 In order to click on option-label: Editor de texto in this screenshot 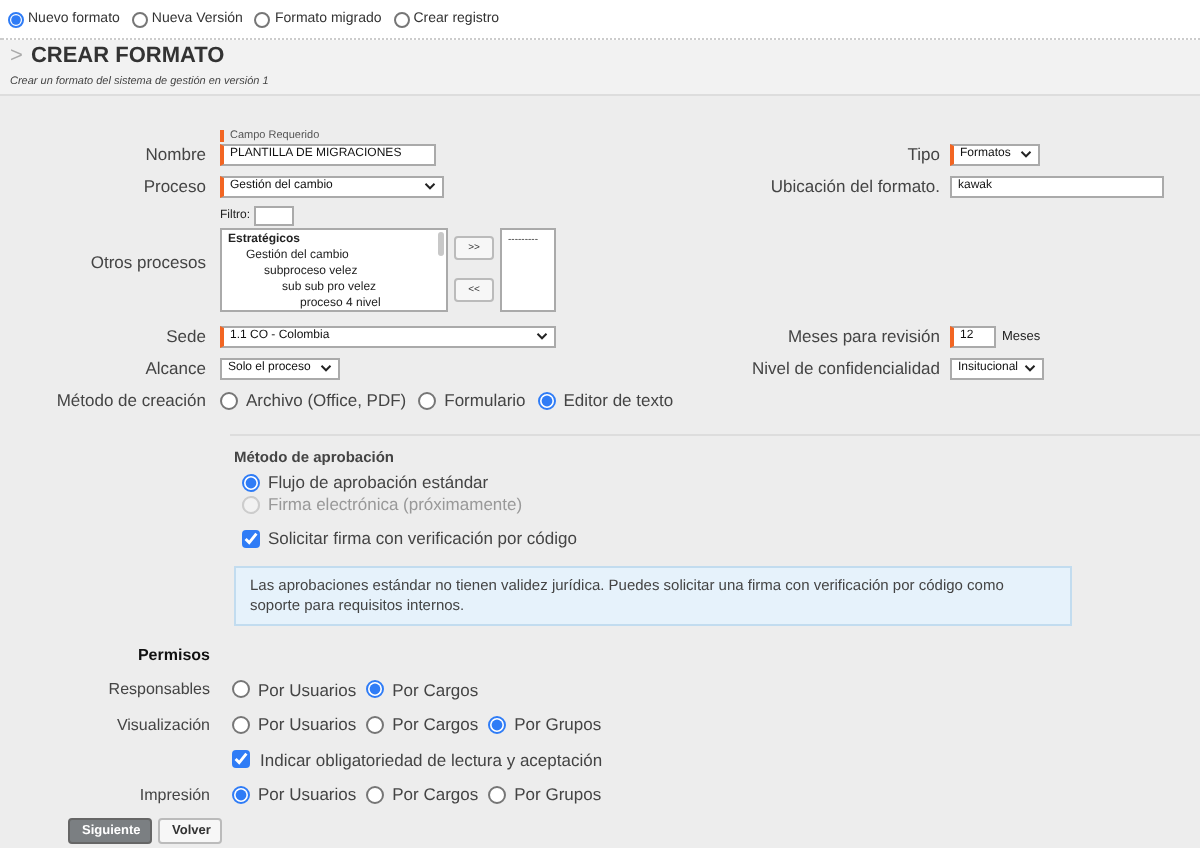, I will do `click(618, 400)`.